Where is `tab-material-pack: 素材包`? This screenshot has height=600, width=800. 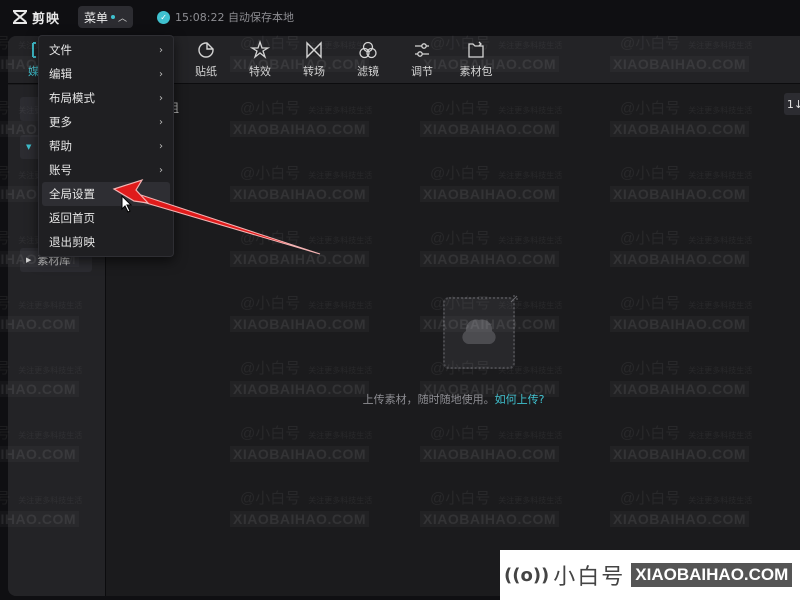
tab-material-pack: 素材包 is located at coordinates (476, 59).